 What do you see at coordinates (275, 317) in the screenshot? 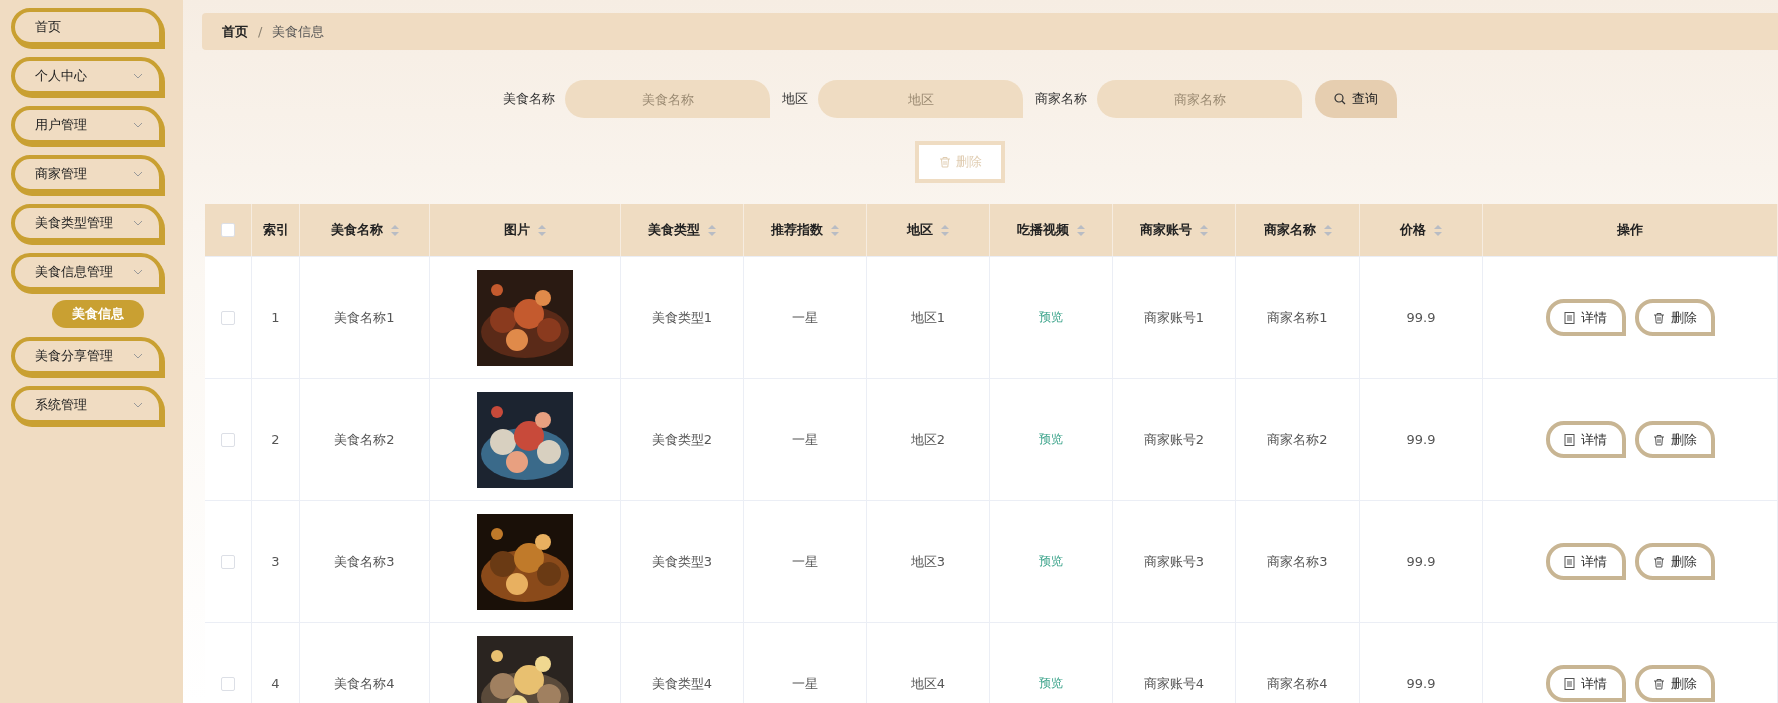
I see `table-cell: 1` at bounding box center [275, 317].